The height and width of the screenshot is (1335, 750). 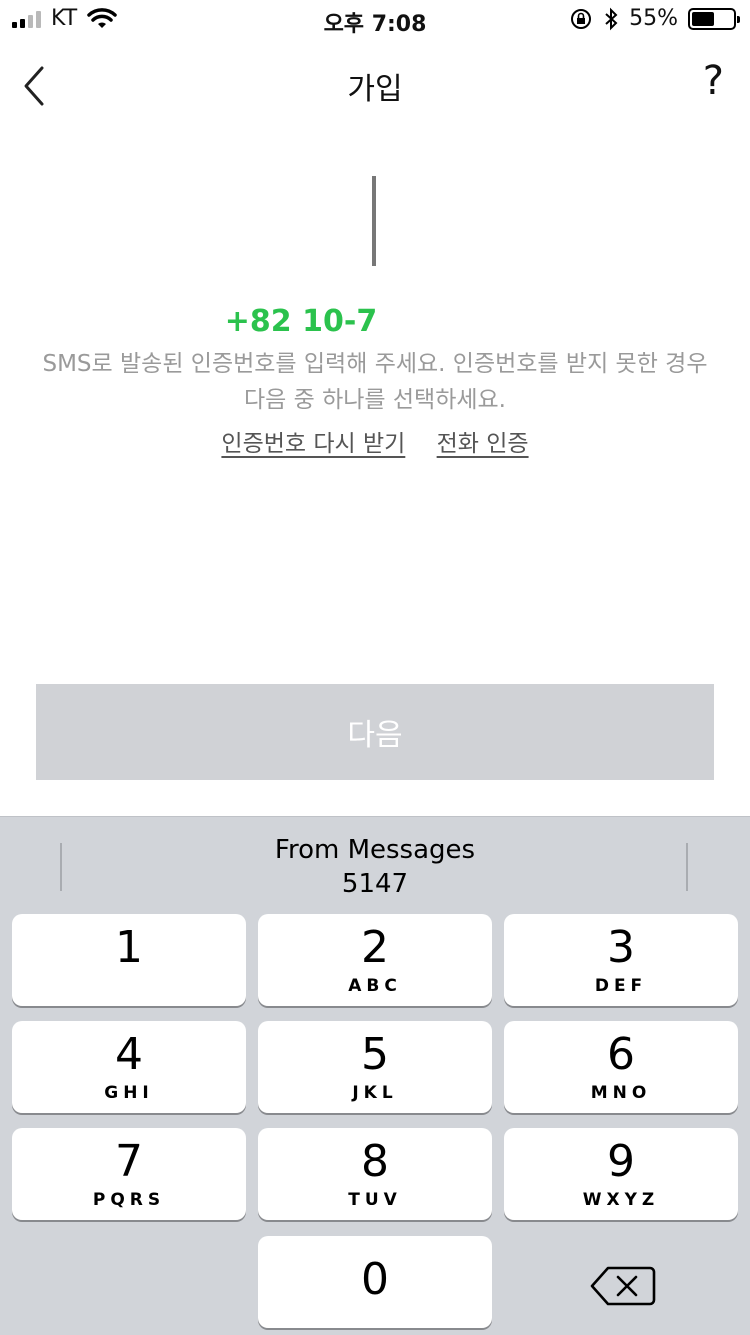 I want to click on phone-number: +82 10-7, so click(x=375, y=321).